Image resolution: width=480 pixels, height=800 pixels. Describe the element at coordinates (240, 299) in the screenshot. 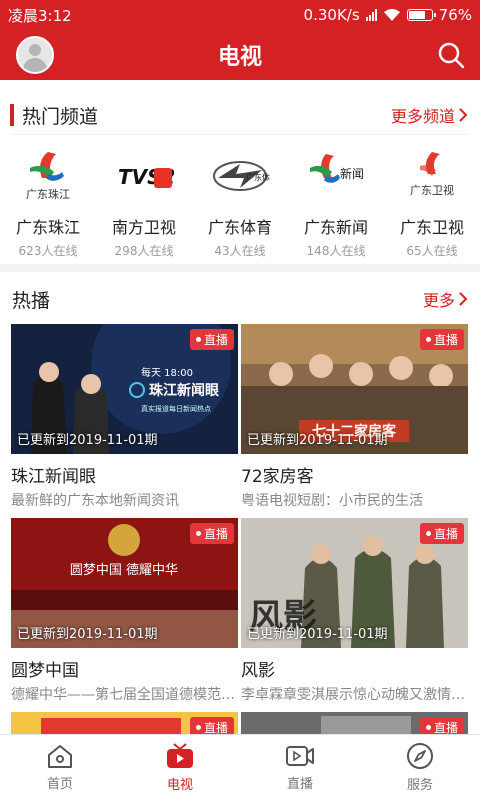

I see `hot-play-header: 热播 更多` at that location.